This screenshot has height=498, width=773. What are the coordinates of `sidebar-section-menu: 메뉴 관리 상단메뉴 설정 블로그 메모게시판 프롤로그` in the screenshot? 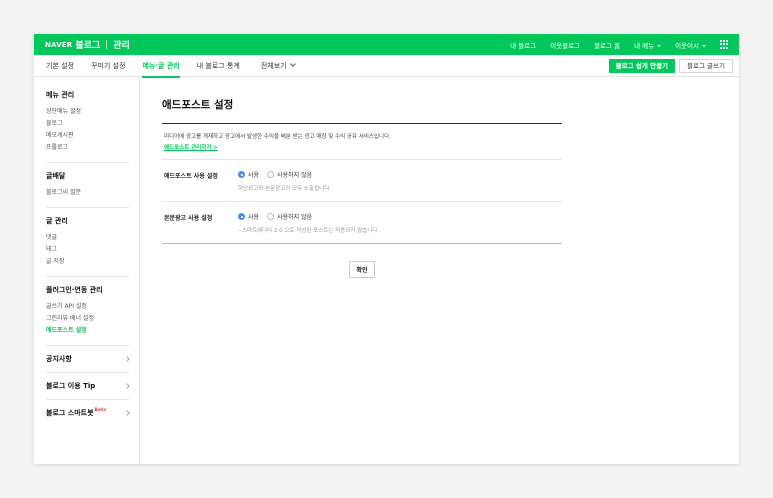 It's located at (87, 126).